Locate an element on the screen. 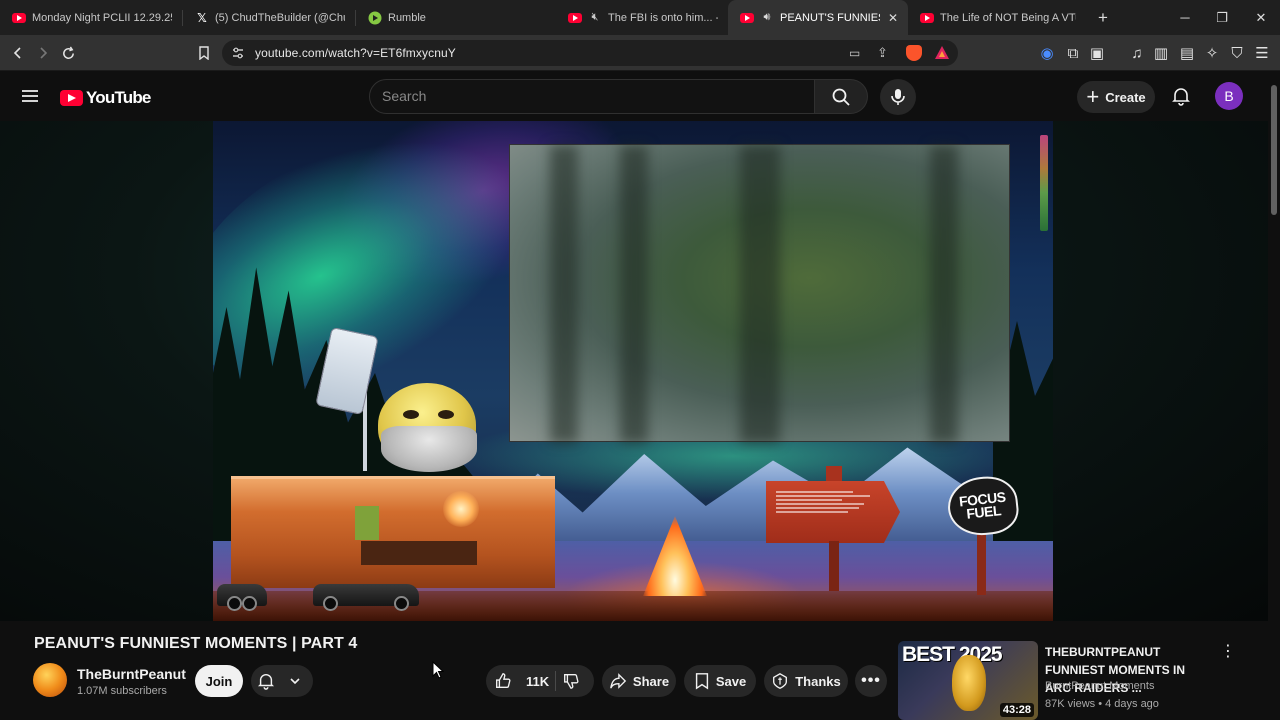  youtube-logo-text: YouTube is located at coordinates (118, 97).